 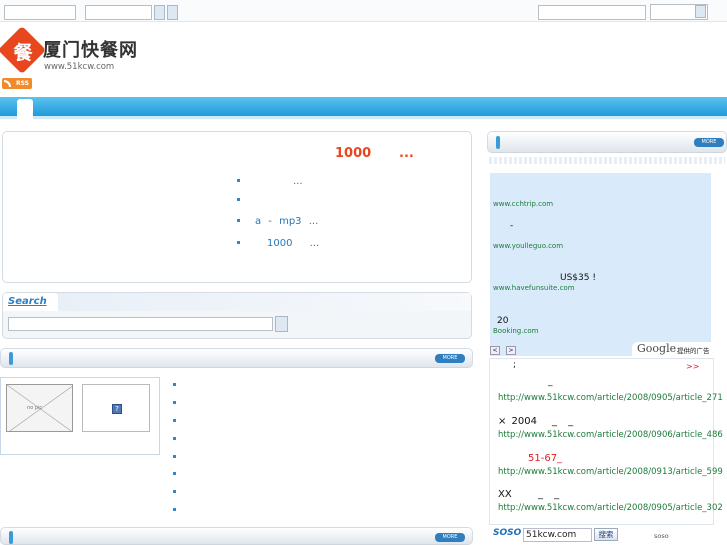 I want to click on side-item-title: XX, so click(x=505, y=494).